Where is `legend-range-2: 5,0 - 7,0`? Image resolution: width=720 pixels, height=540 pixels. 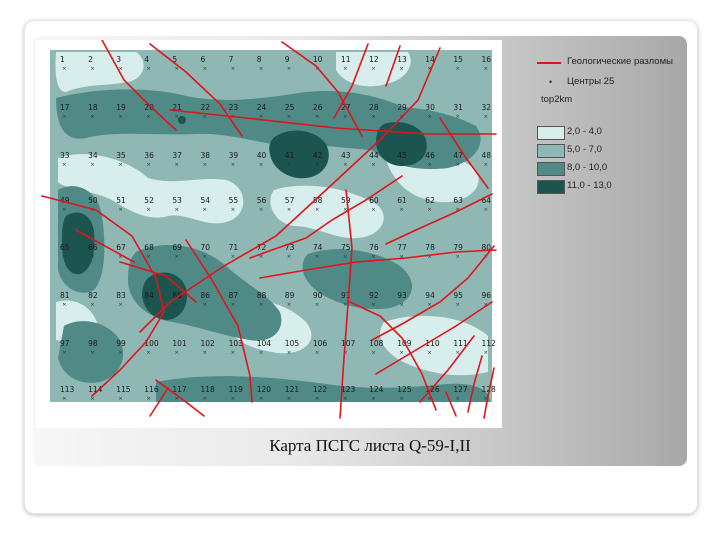 legend-range-2: 5,0 - 7,0 is located at coordinates (584, 149).